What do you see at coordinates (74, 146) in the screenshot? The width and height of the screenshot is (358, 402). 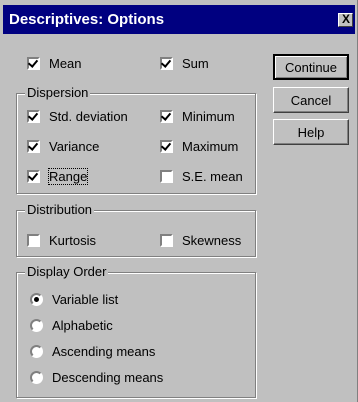 I see `variance-label: Variance` at bounding box center [74, 146].